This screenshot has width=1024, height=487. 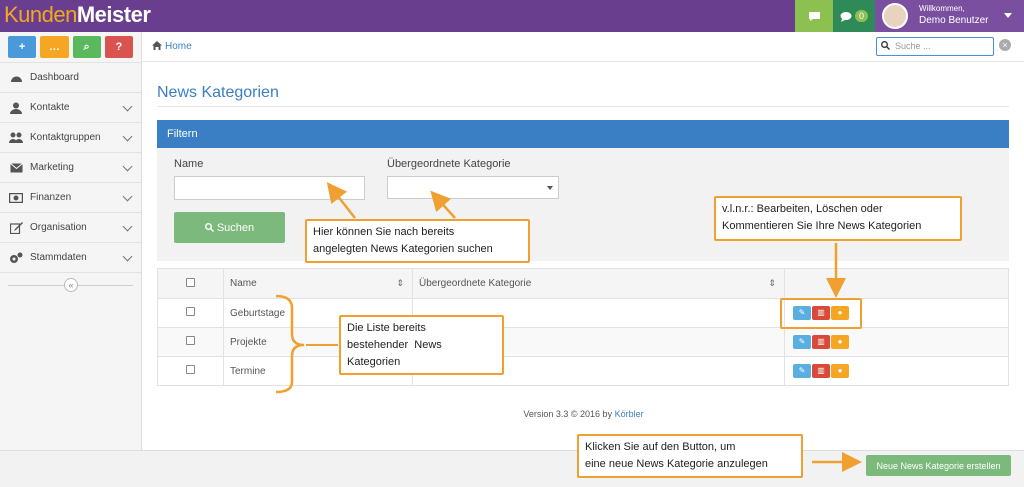 I want to click on annotation-text: angelegten News Kategorien suchen, so click(x=403, y=249).